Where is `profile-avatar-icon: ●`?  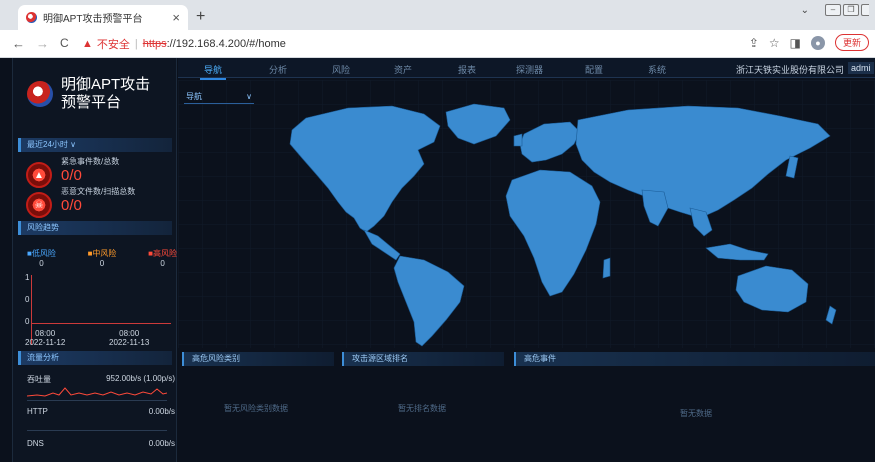
profile-avatar-icon: ● is located at coordinates (817, 42).